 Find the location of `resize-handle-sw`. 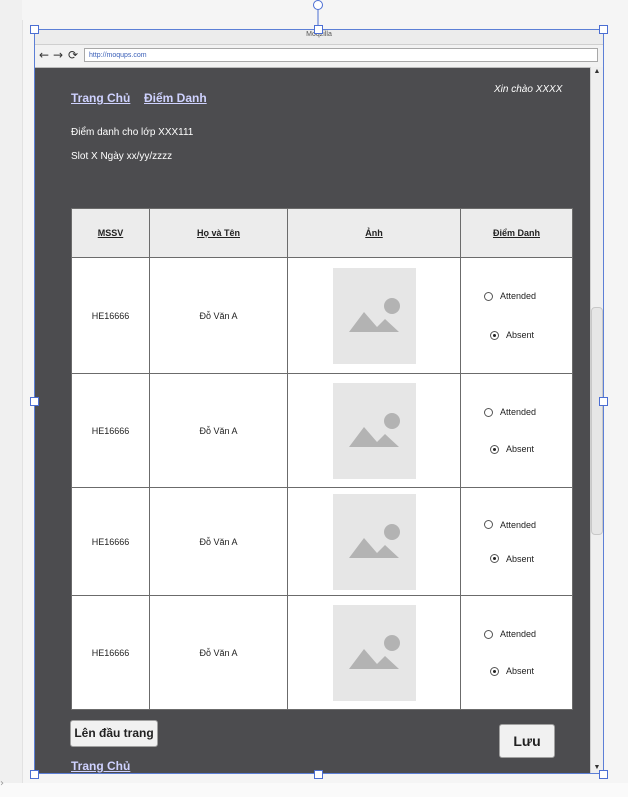

resize-handle-sw is located at coordinates (34, 774).